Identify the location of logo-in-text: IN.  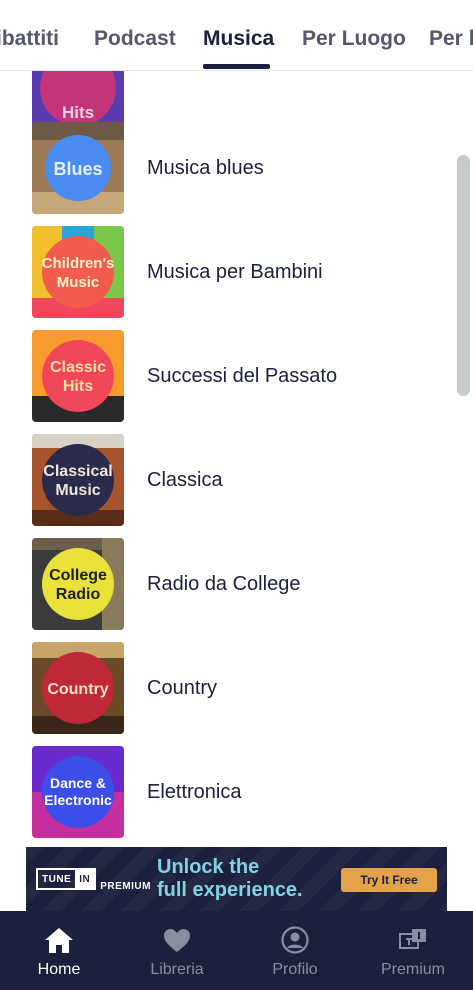
(85, 879).